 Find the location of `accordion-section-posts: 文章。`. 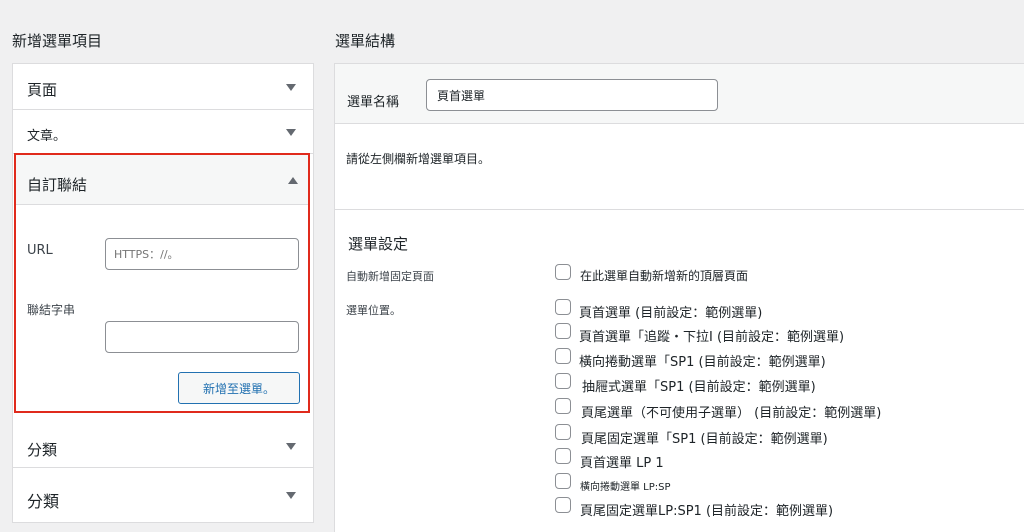

accordion-section-posts: 文章。 is located at coordinates (163, 132).